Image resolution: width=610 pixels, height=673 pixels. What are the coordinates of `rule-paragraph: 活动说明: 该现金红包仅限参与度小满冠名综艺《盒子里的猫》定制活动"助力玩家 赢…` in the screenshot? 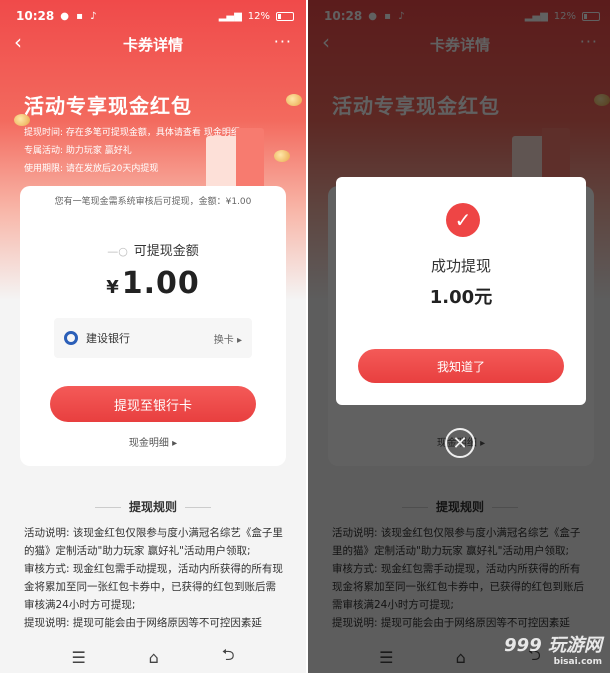 It's located at (153, 542).